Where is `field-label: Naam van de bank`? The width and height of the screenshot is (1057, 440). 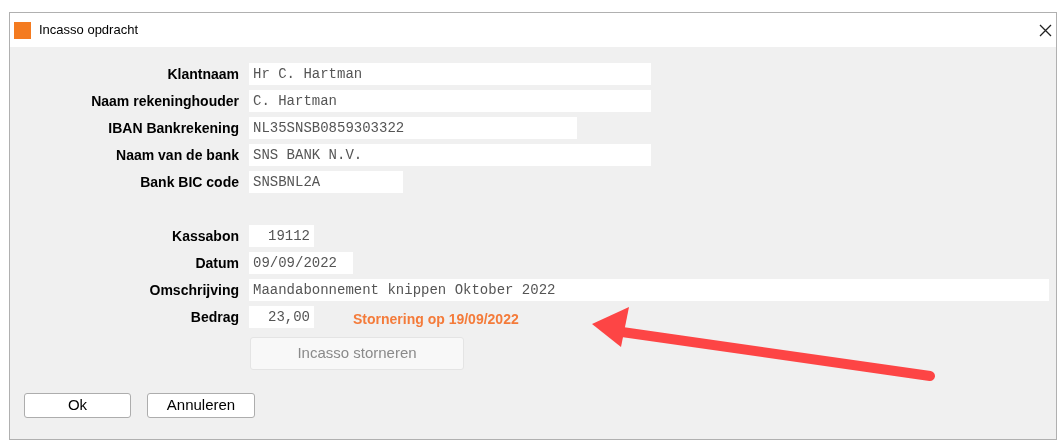
field-label: Naam van de bank is located at coordinates (177, 155).